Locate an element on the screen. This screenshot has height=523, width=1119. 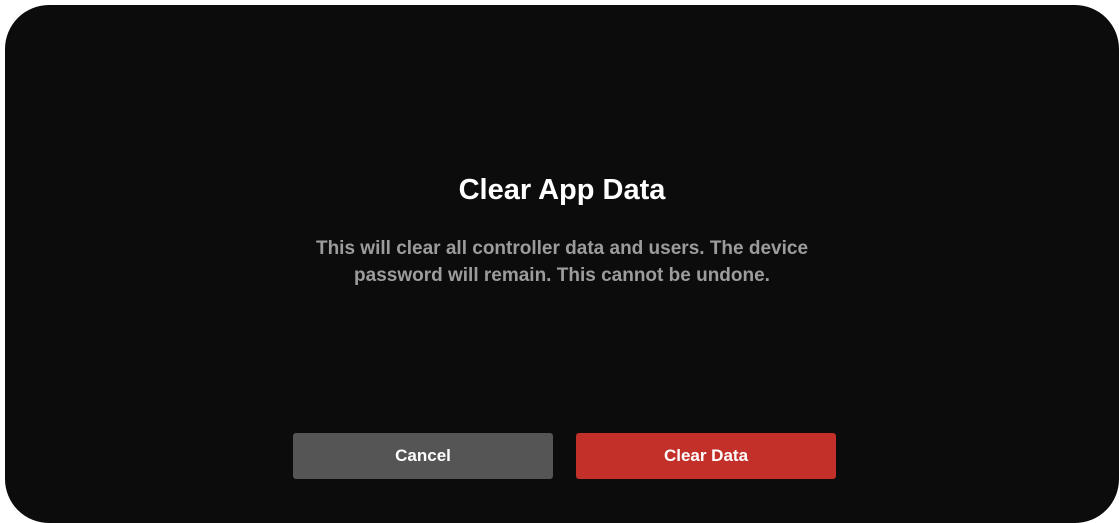
dialog-title: Clear App Data is located at coordinates (562, 190).